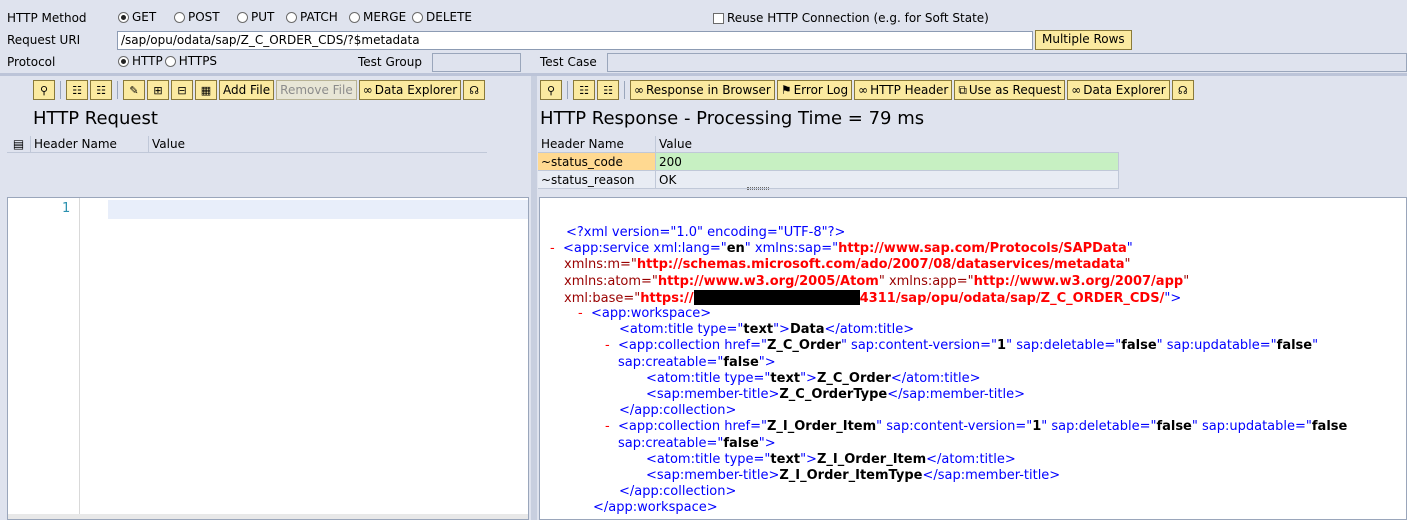  What do you see at coordinates (134, 90) in the screenshot?
I see `edit-pencil-icon: ✎` at bounding box center [134, 90].